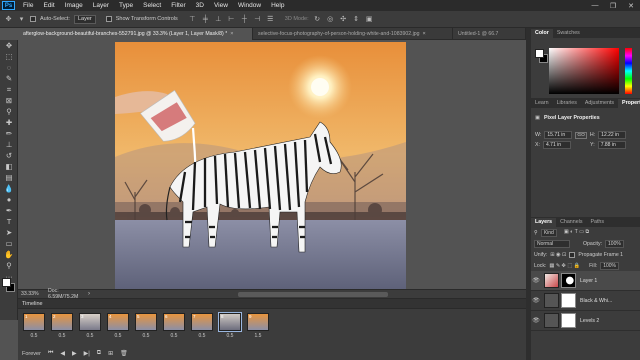 The height and width of the screenshot is (360, 640). I want to click on panel-foreground-swatch, so click(539, 53).